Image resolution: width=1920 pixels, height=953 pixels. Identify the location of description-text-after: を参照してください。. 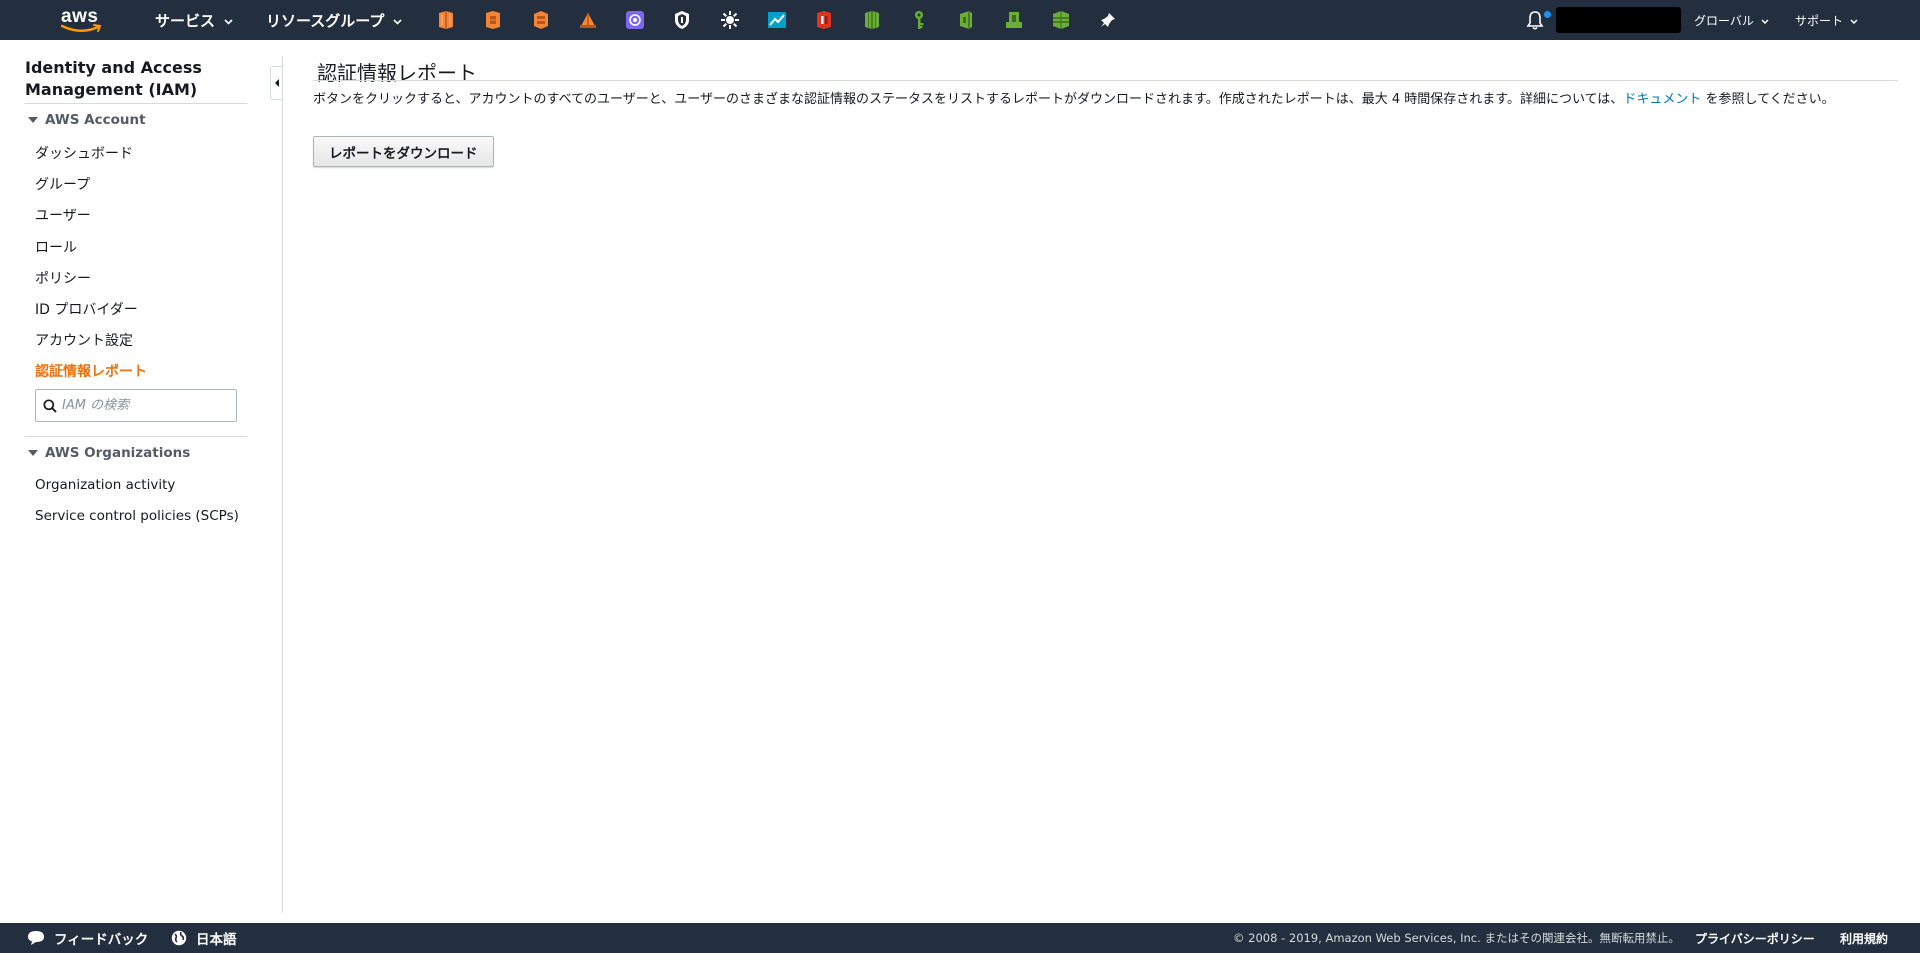
(1768, 99).